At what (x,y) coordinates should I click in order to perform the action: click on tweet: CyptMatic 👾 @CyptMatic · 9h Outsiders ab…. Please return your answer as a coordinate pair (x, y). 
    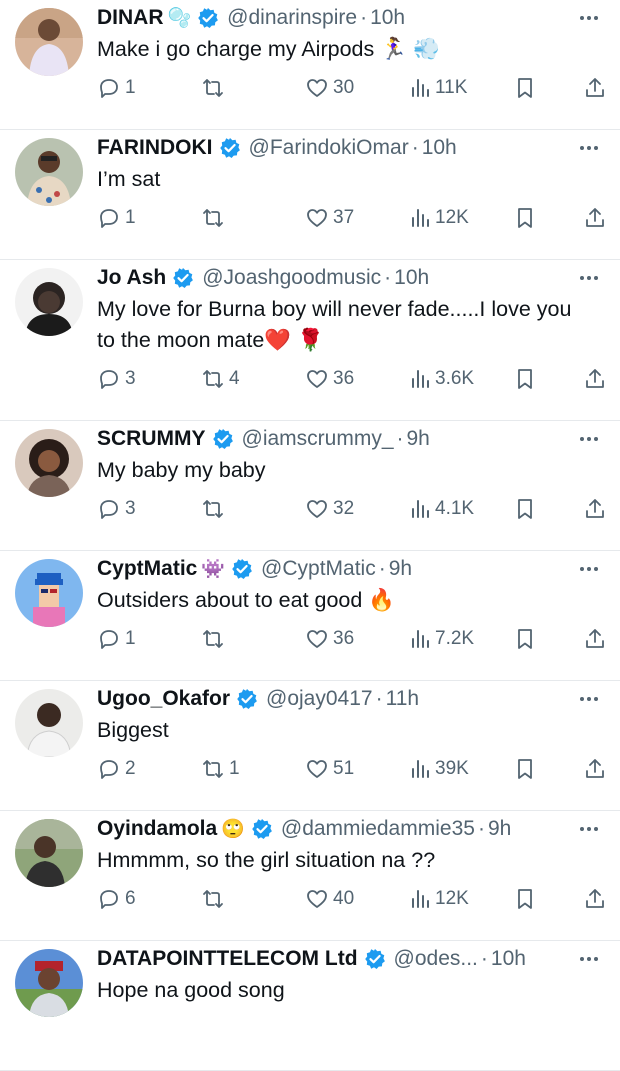
    Looking at the image, I should click on (310, 616).